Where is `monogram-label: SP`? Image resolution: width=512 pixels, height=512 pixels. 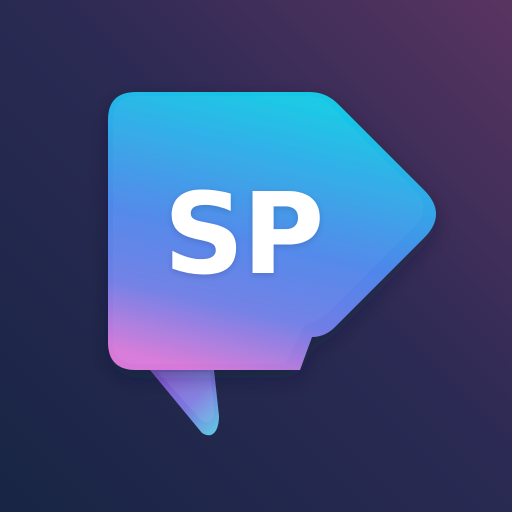 monogram-label: SP is located at coordinates (244, 235).